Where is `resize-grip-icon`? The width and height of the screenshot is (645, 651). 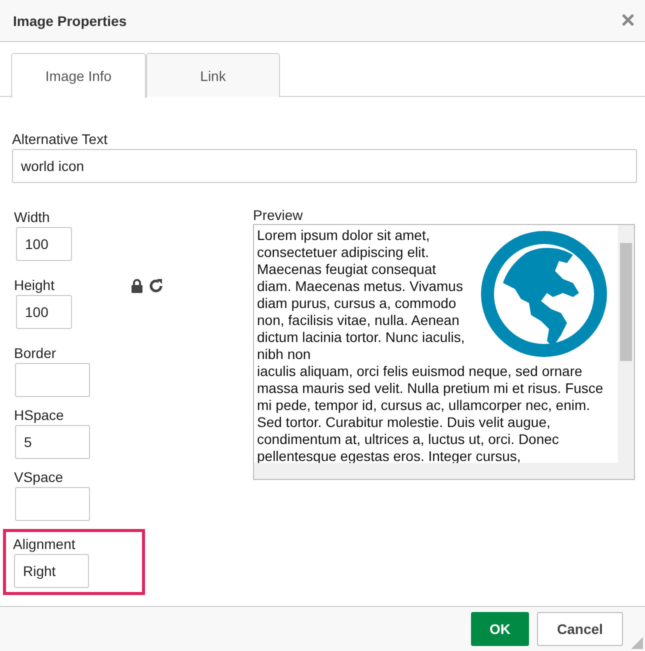
resize-grip-icon is located at coordinates (637, 643).